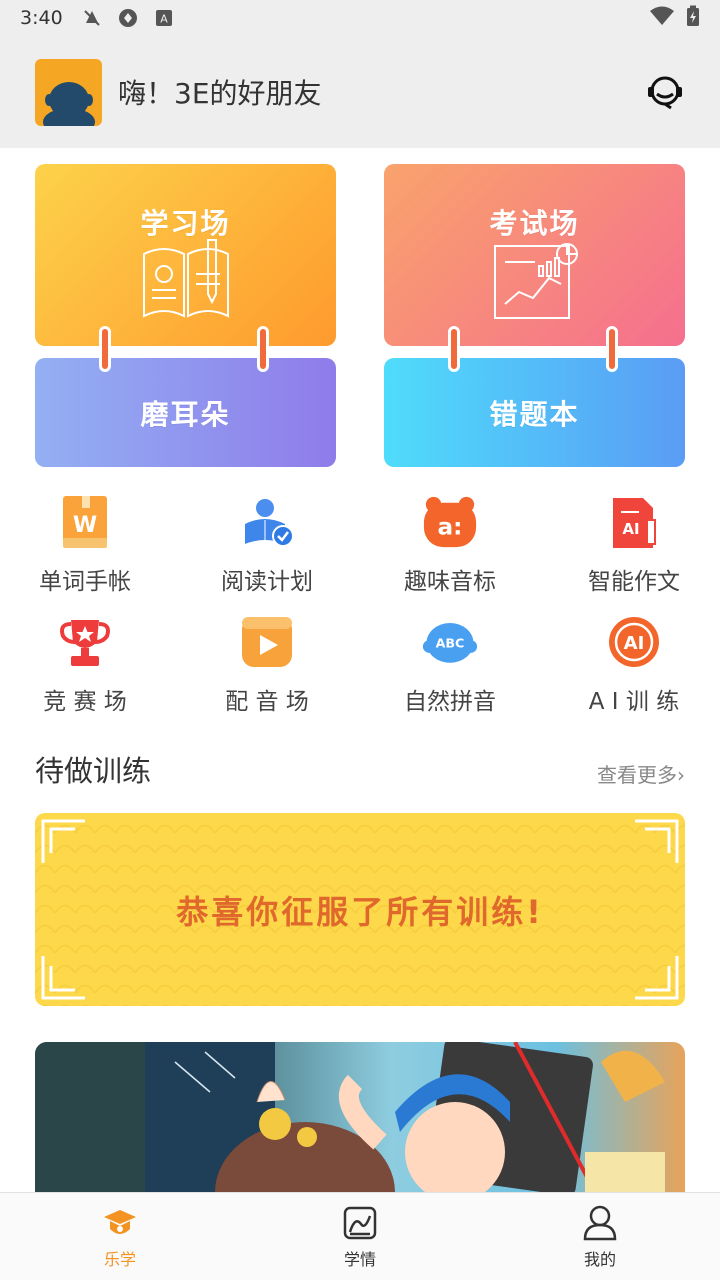  Describe the element at coordinates (600, 1223) in the screenshot. I see `user-icon` at that location.